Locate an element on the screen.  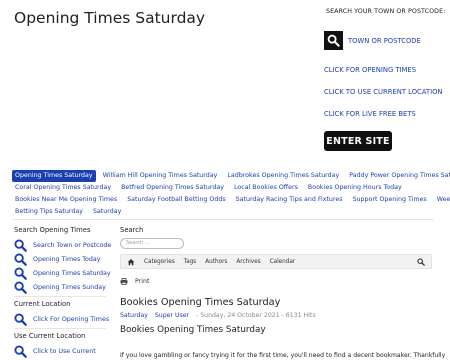
nav-support-opening-times: Support Opening Times is located at coordinates (390, 200).